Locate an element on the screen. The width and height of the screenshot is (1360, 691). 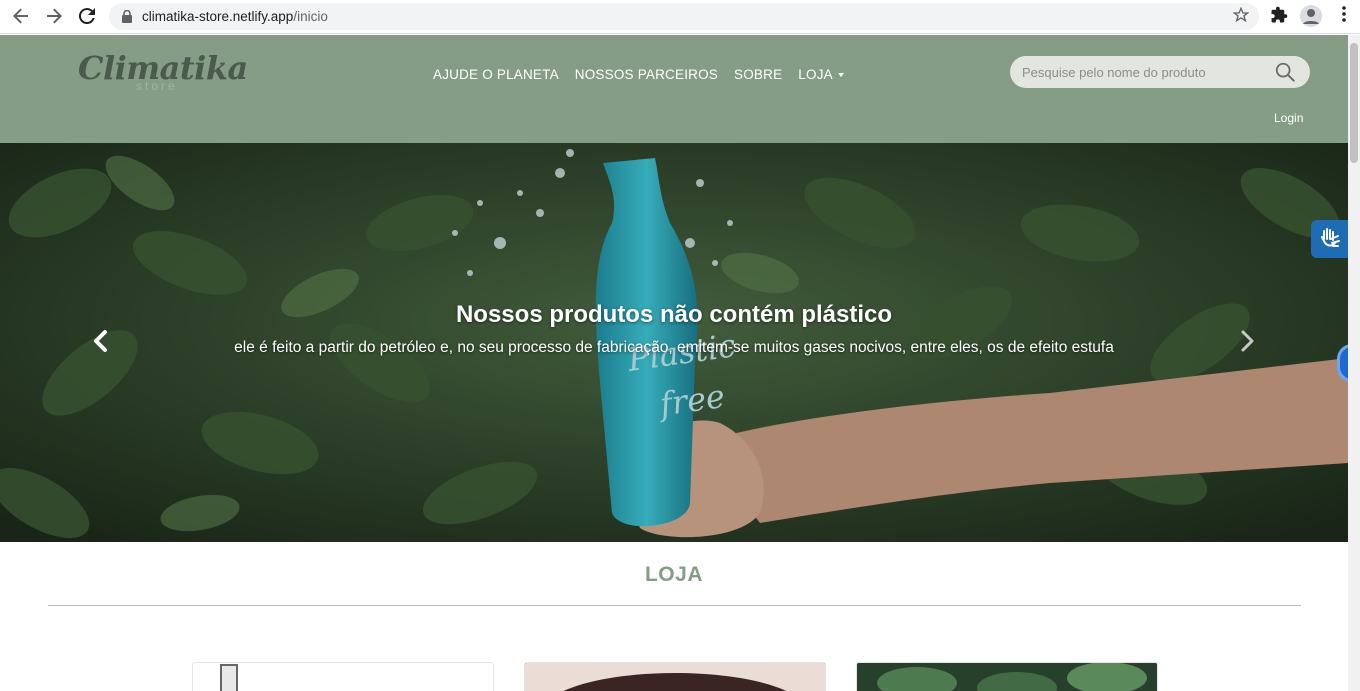
hero-title: Nossos produtos não contém plástico is located at coordinates (674, 314).